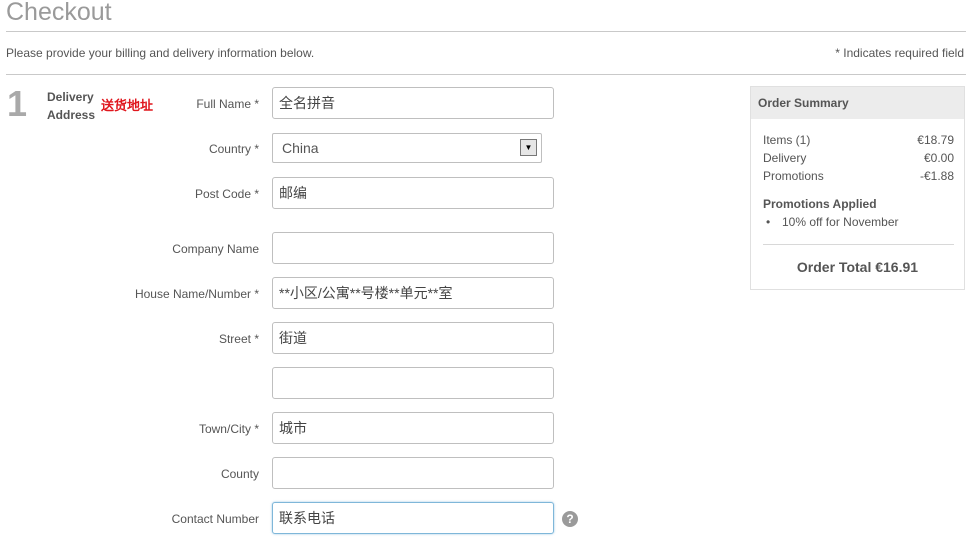 The image size is (969, 541). Describe the element at coordinates (233, 149) in the screenshot. I see `country-label: Country *` at that location.